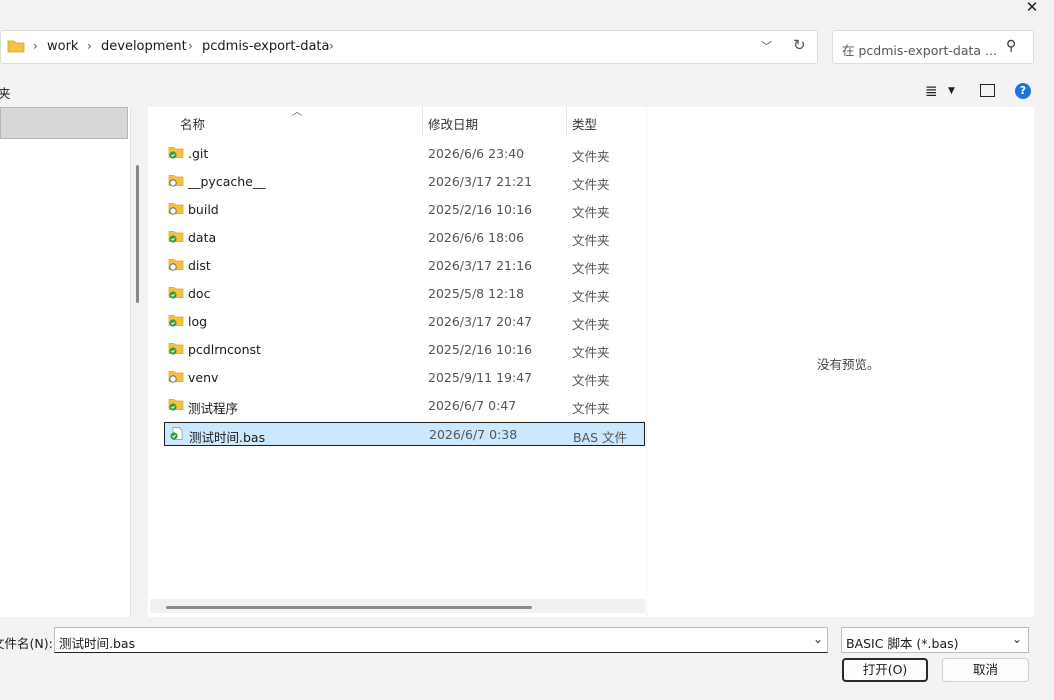 This screenshot has width=1054, height=700. What do you see at coordinates (65, 362) in the screenshot?
I see `navigation-pane` at bounding box center [65, 362].